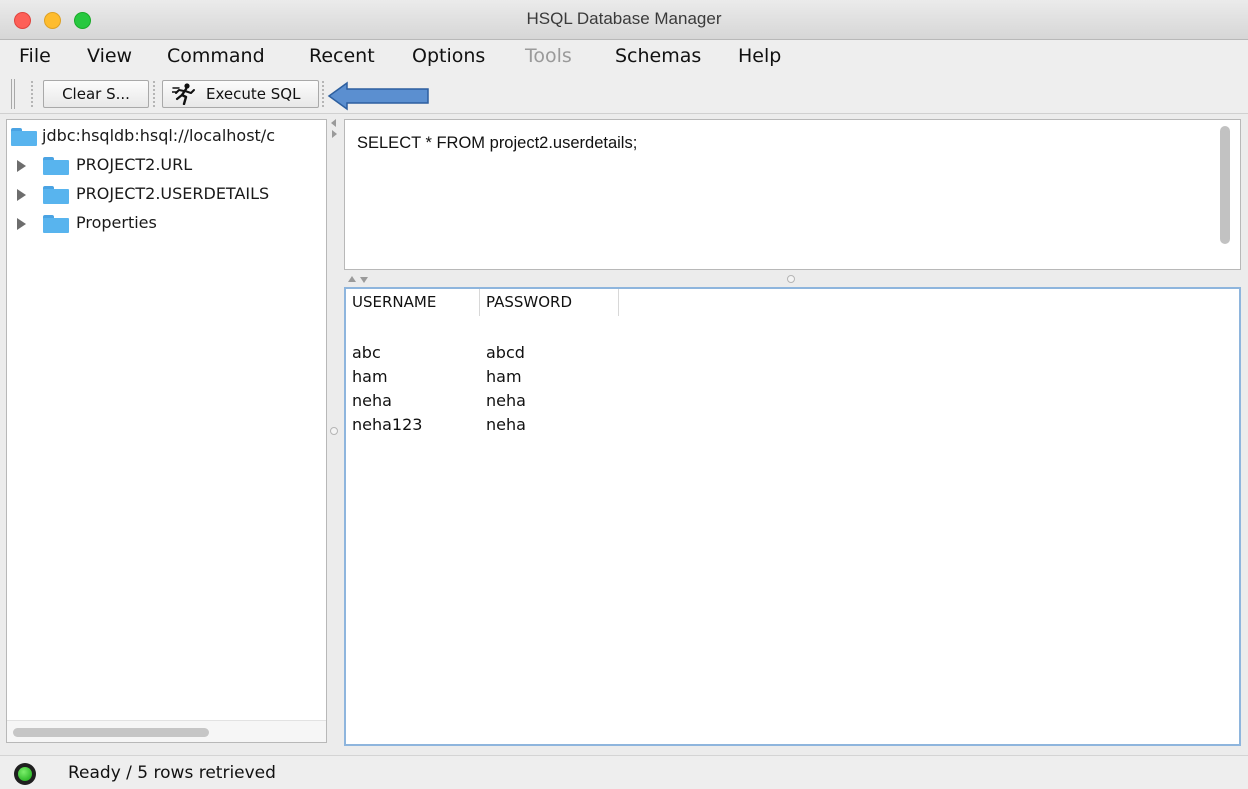  I want to click on window-title: HSQL Database Manager, so click(624, 18).